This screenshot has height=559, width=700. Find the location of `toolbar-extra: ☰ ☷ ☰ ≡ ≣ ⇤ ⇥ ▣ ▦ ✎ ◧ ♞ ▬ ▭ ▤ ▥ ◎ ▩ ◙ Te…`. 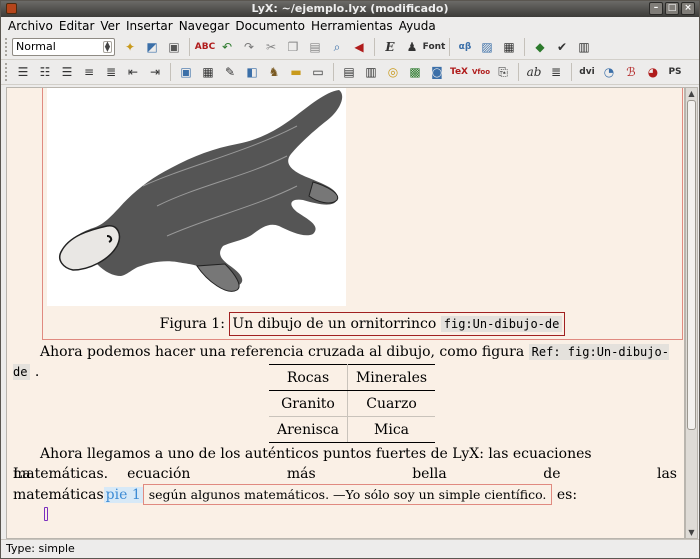

toolbar-extra: ☰ ☷ ☰ ≡ ≣ ⇤ ⇥ ▣ ▦ ✎ ◧ ♞ ▬ ▭ ▤ ▥ ◎ ▩ ◙ Te… is located at coordinates (350, 72).